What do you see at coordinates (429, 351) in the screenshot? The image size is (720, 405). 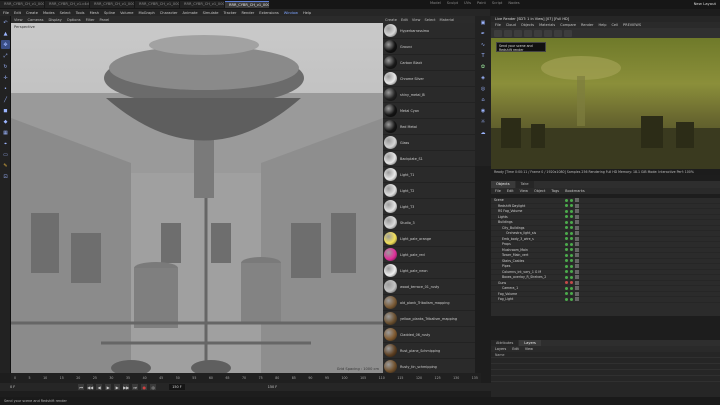 I see `material-item: Rust_plane_Schmipping` at bounding box center [429, 351].